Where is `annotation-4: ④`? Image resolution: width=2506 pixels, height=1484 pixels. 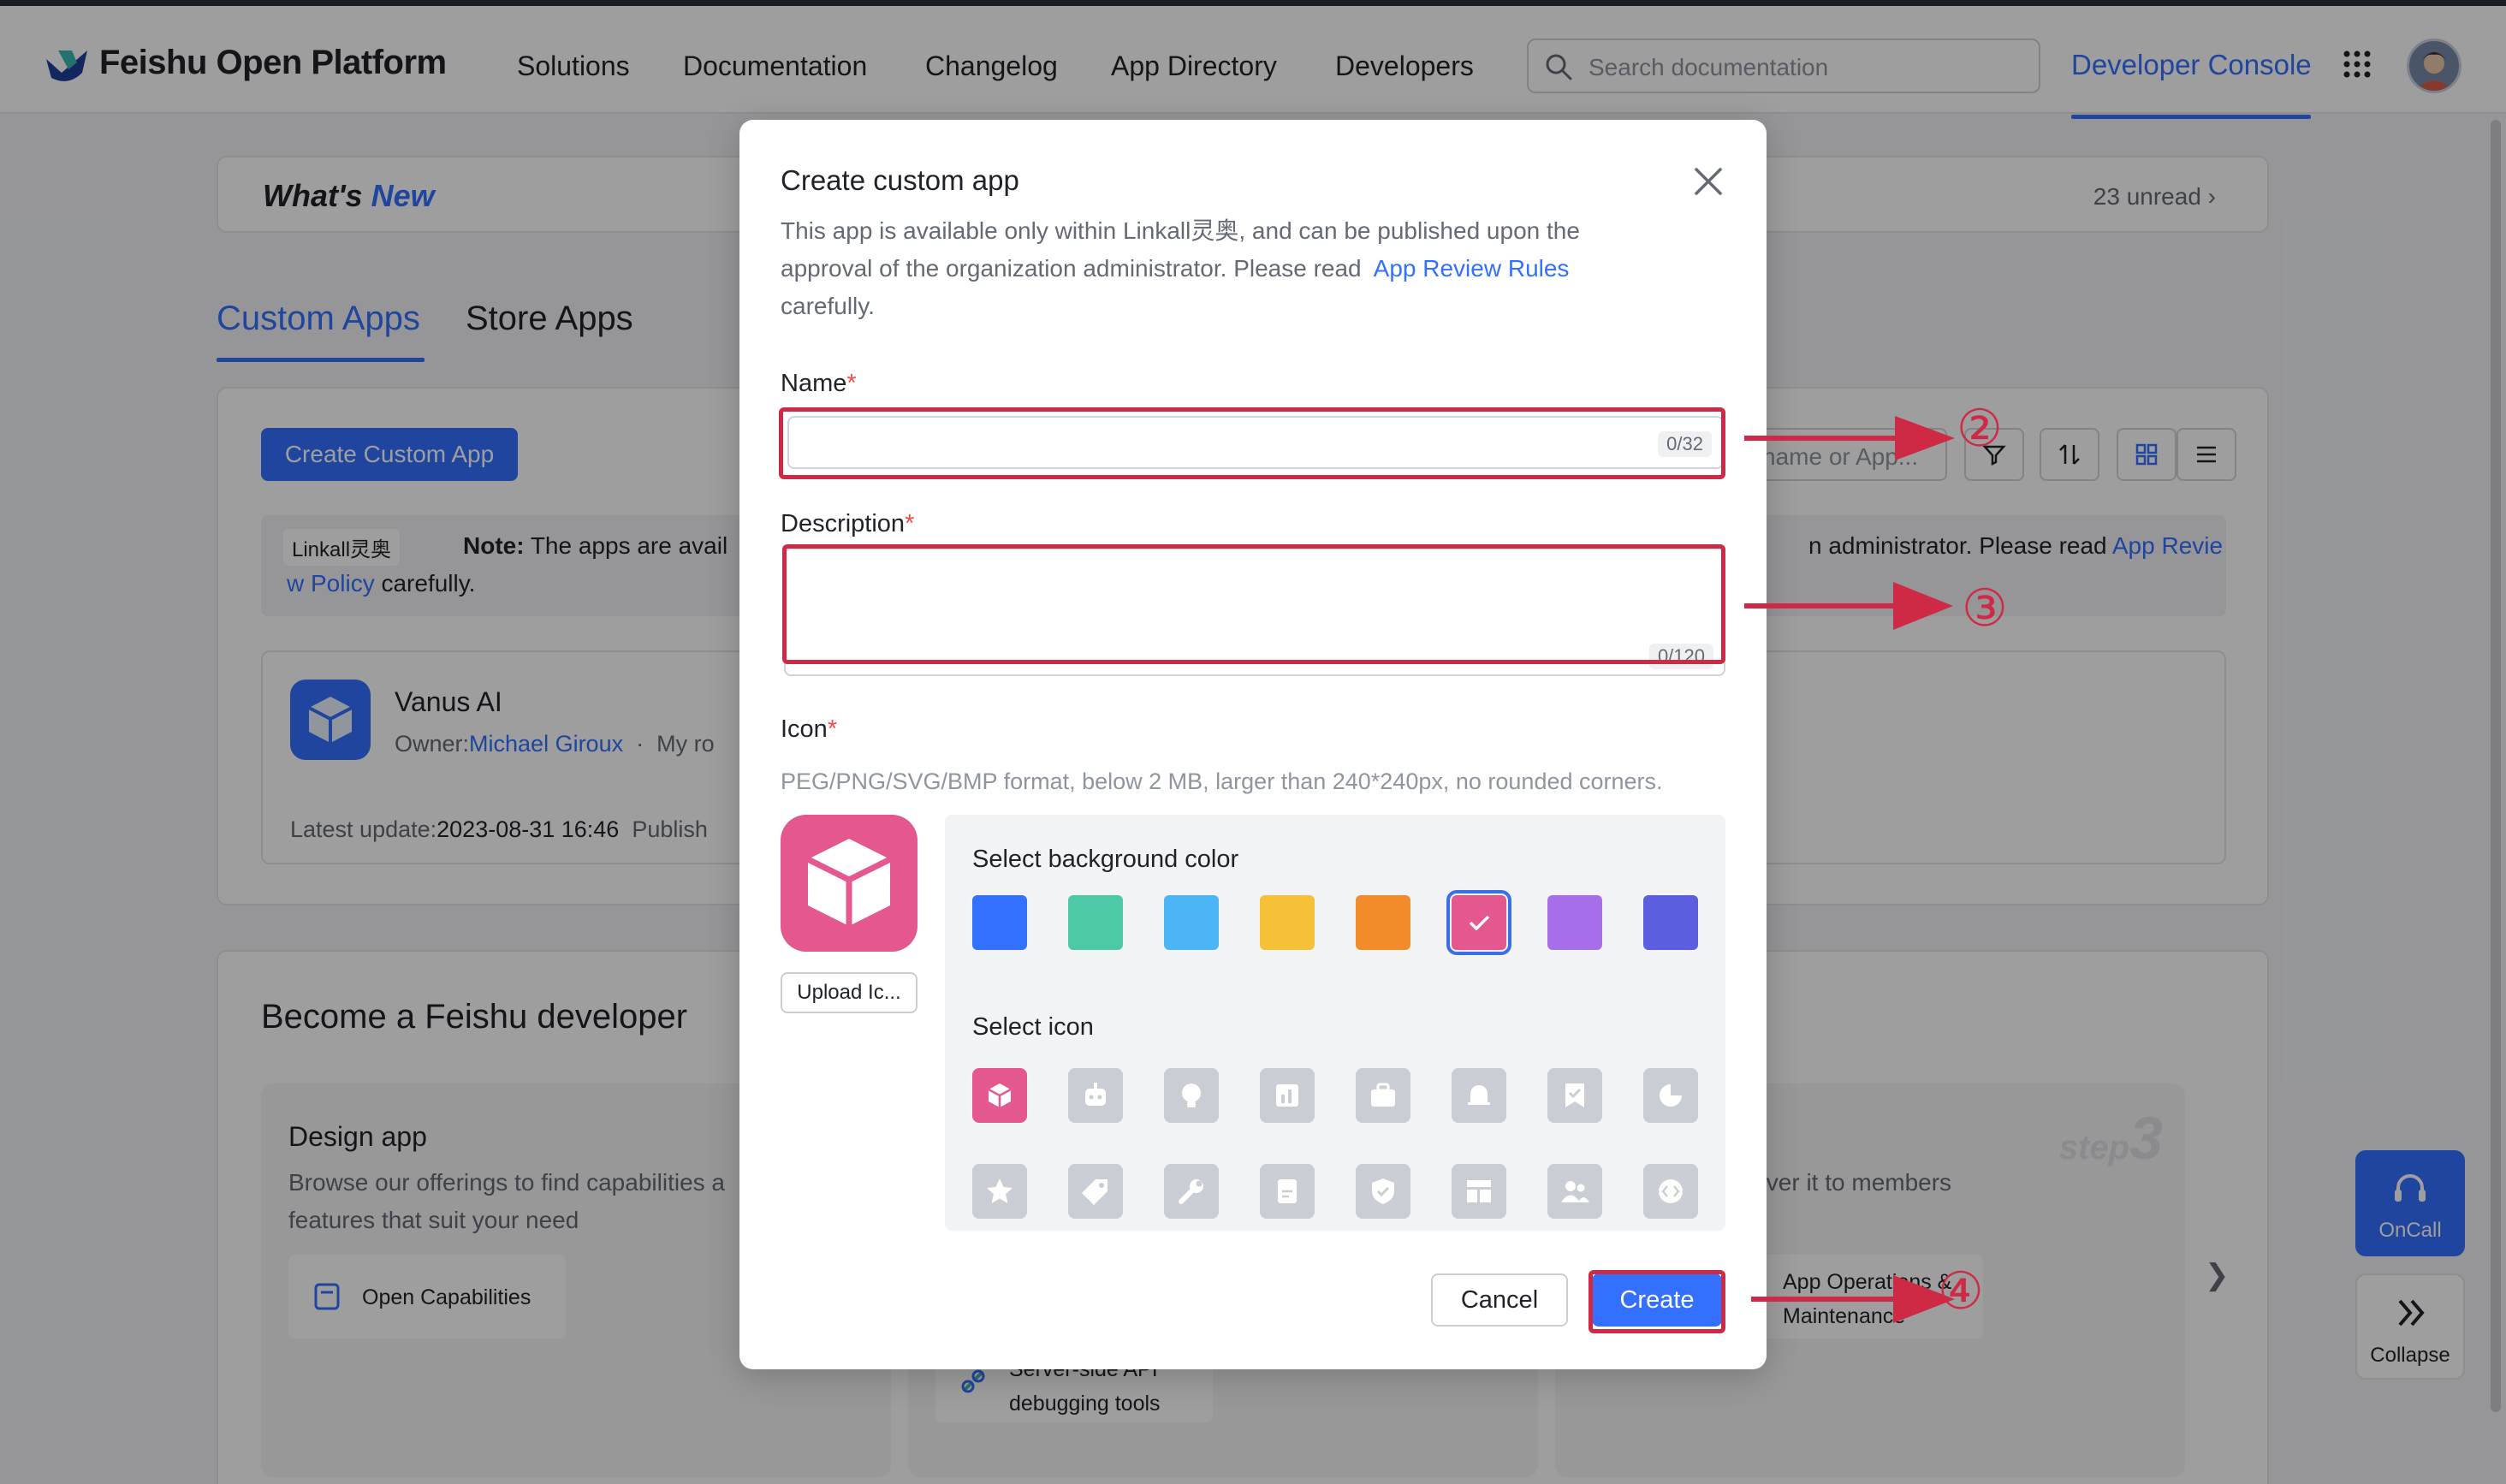 annotation-4: ④ is located at coordinates (1961, 1291).